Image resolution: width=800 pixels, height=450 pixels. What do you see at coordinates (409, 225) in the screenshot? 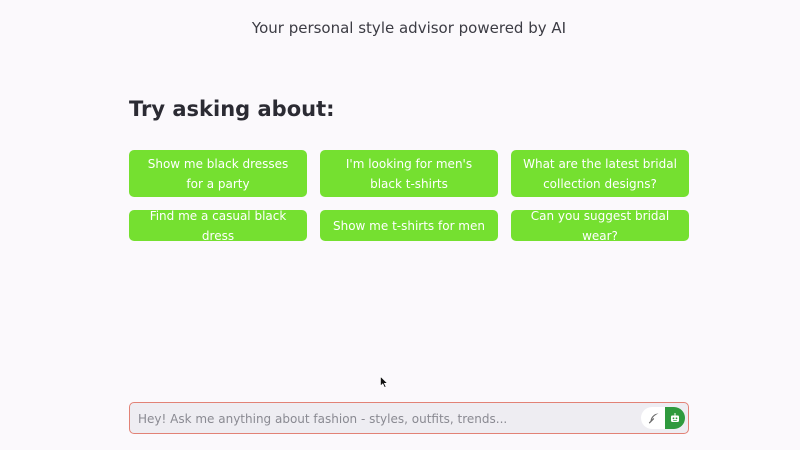
I see `suggestion-button: Show me t-shirts for men` at bounding box center [409, 225].